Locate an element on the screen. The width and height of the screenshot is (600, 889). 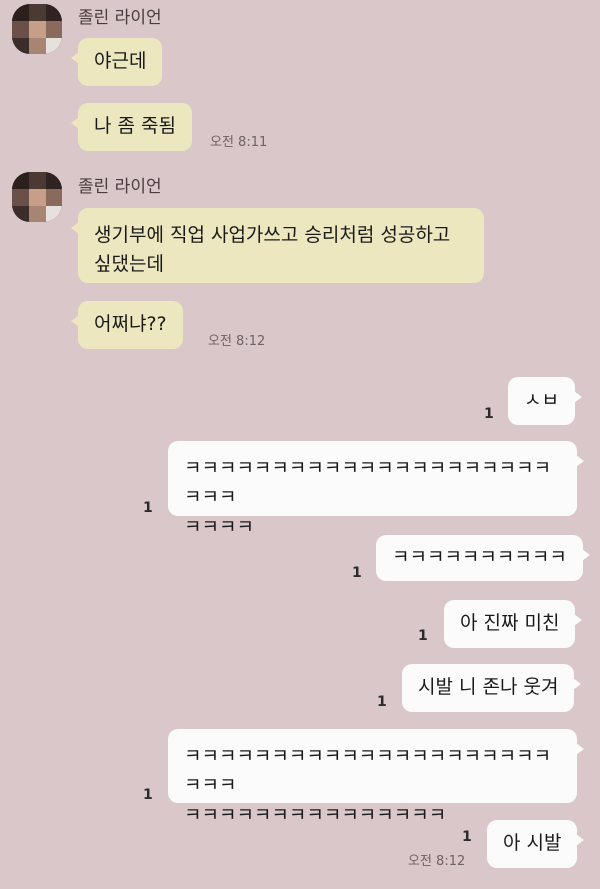
message-bubble: 아 시발 is located at coordinates (536, 844).